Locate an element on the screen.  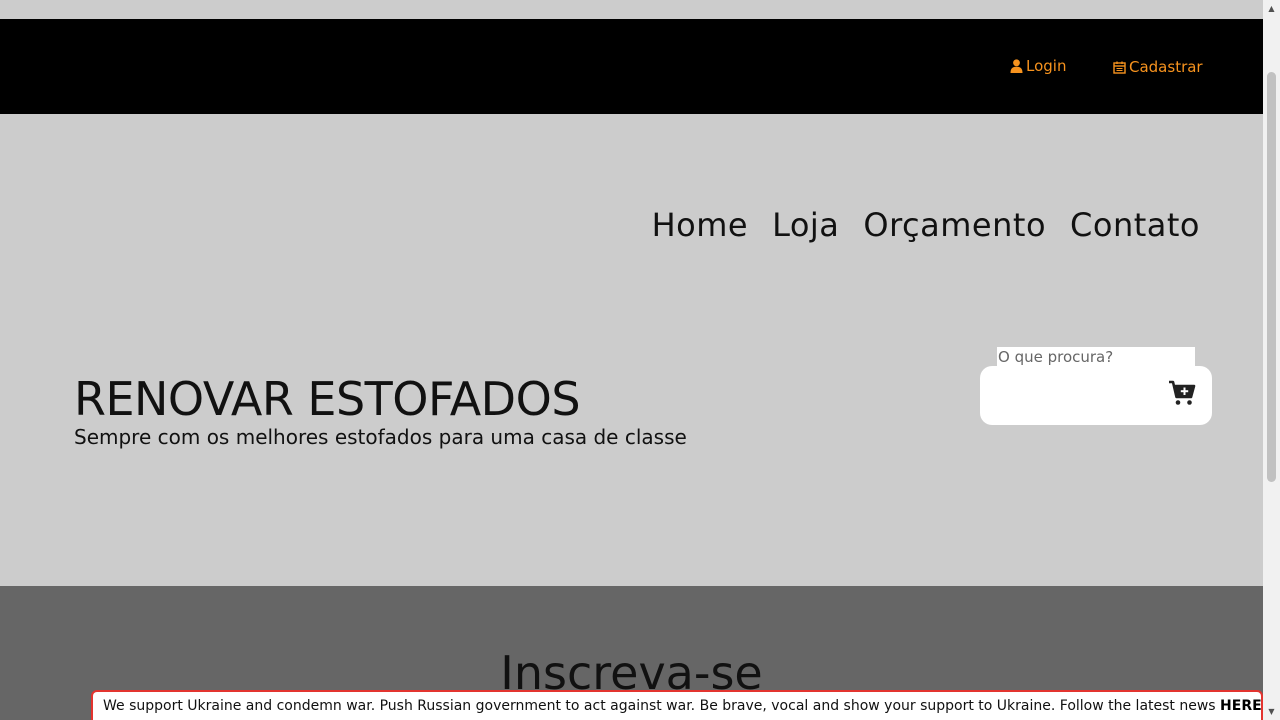
scrollbar: ▲ ▼ is located at coordinates (1271, 360).